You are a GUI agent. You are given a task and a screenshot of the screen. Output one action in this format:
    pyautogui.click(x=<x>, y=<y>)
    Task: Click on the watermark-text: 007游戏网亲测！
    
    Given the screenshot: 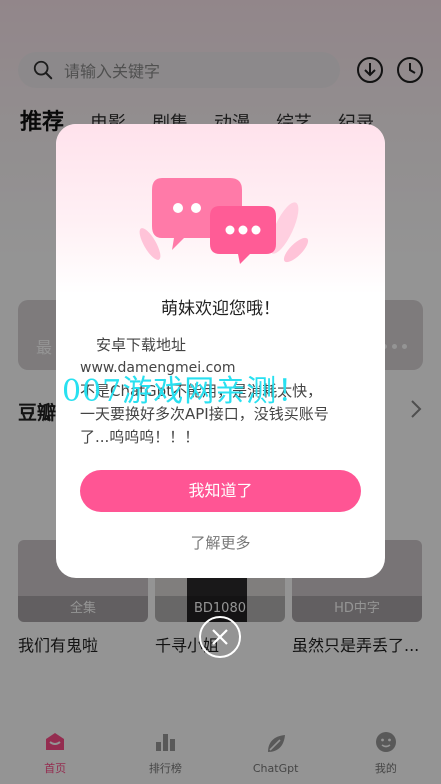 What is the action you would take?
    pyautogui.click(x=185, y=391)
    